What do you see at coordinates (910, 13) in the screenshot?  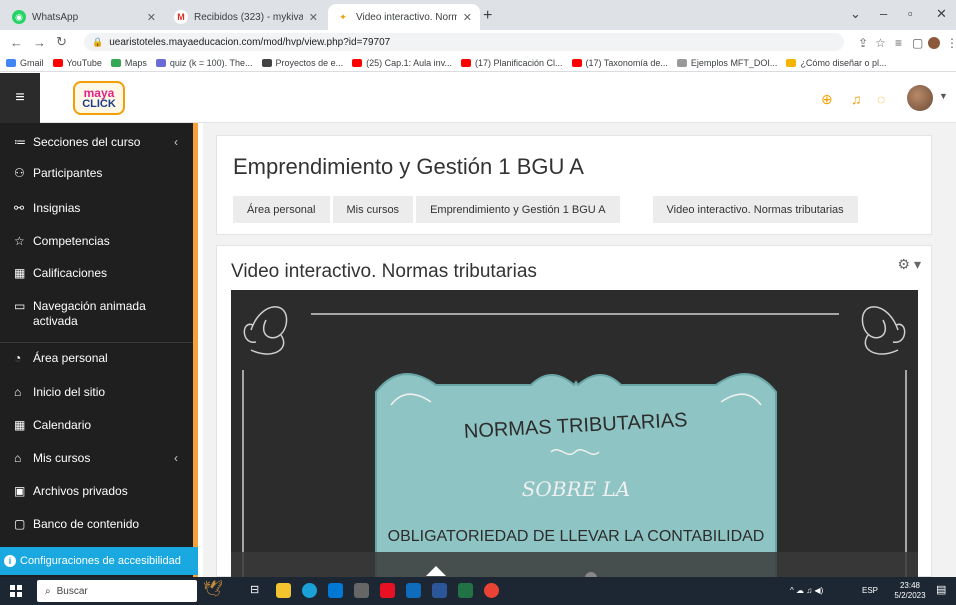 I see `maximize-button: ▫` at bounding box center [910, 13].